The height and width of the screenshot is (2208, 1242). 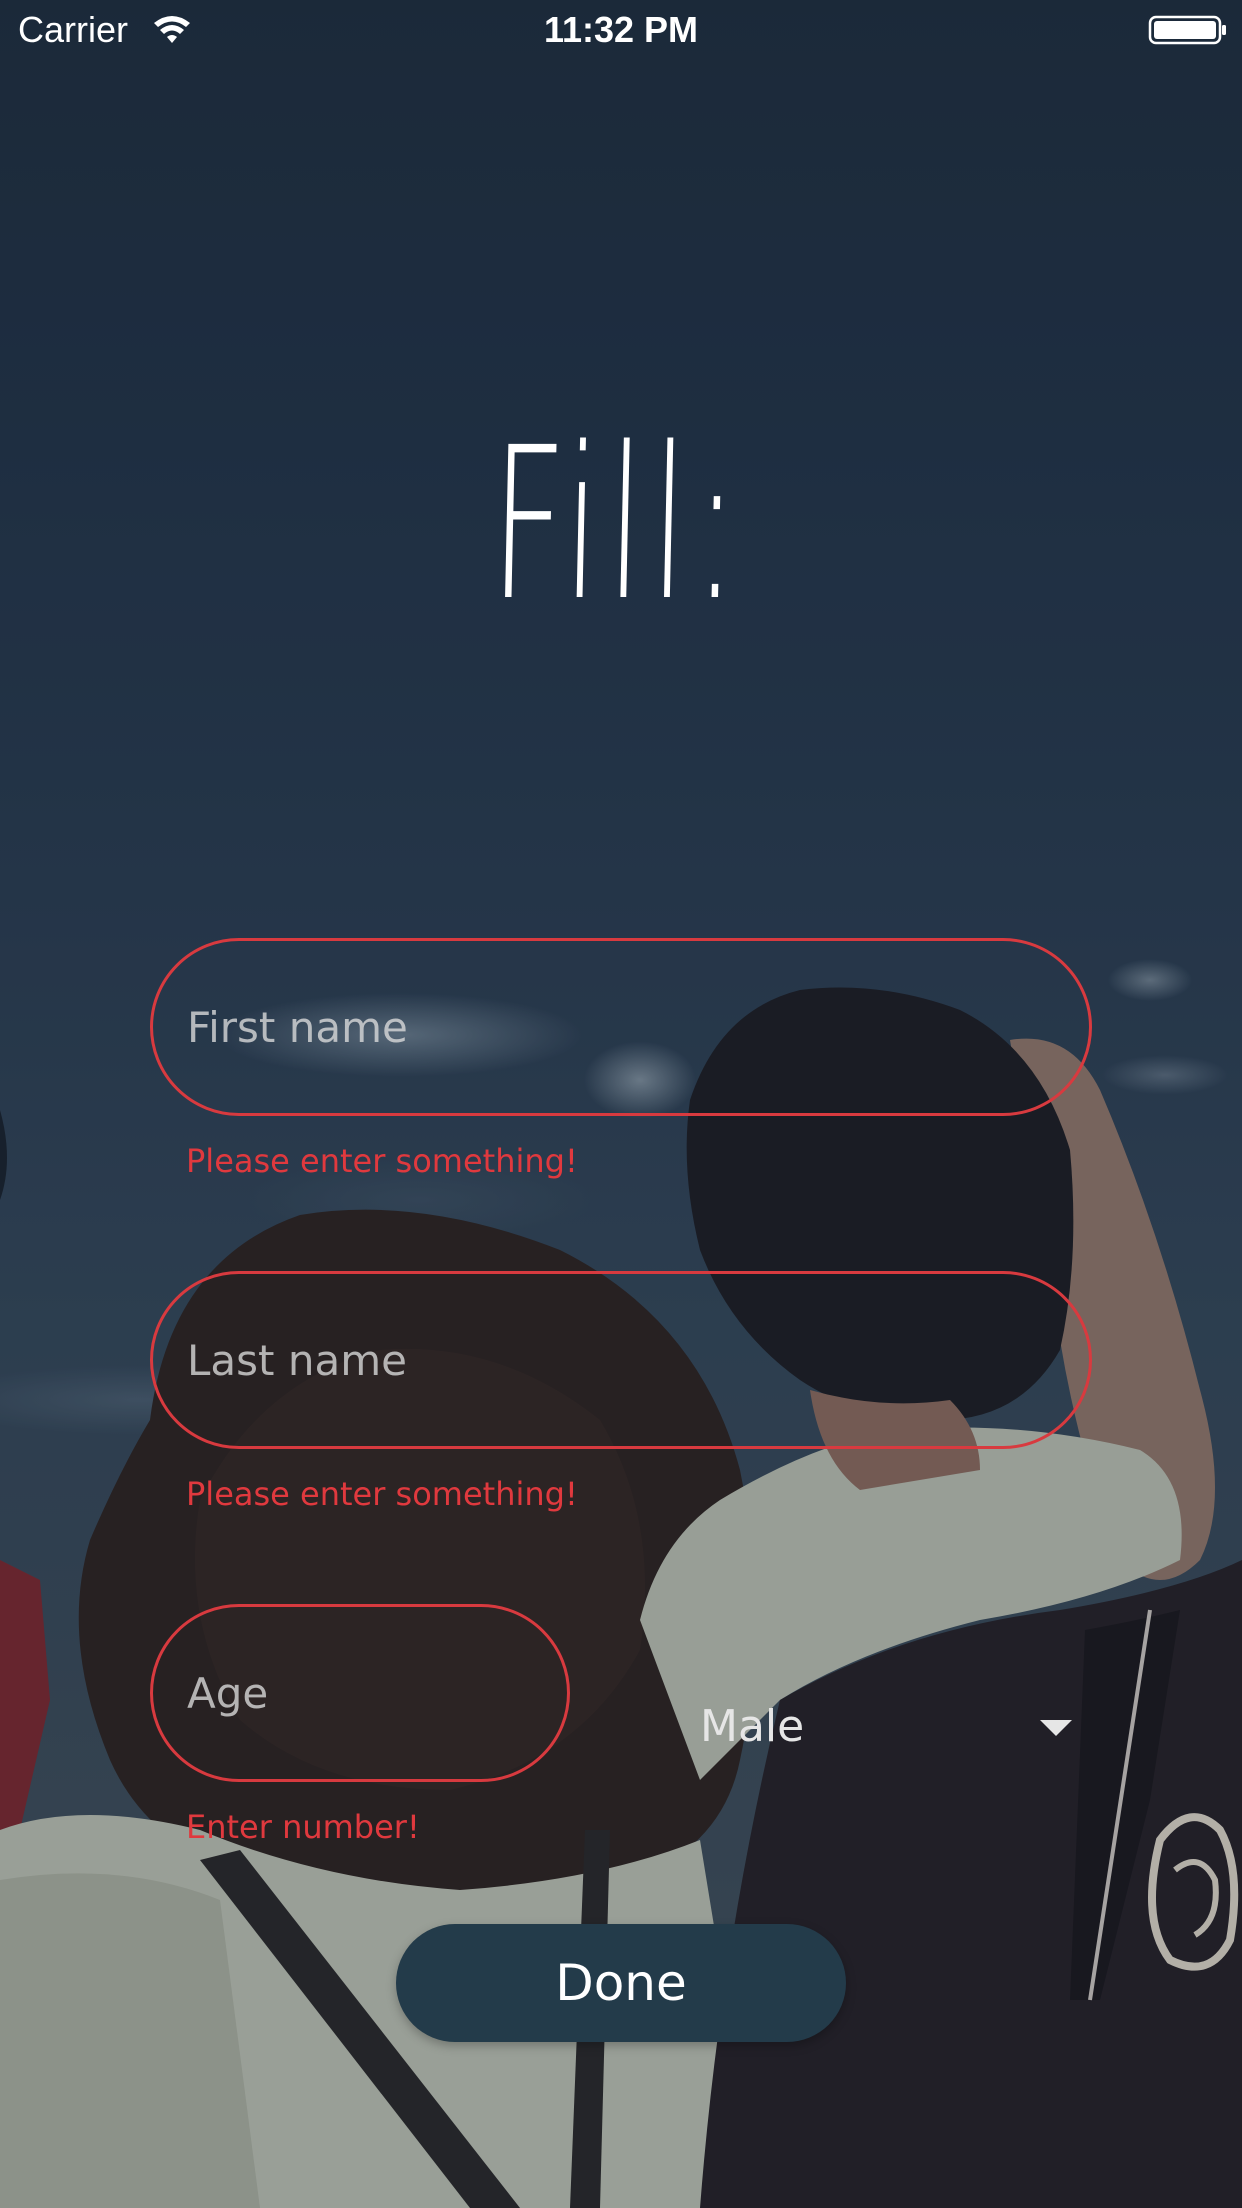 I want to click on chevron-down-icon, so click(x=1056, y=1728).